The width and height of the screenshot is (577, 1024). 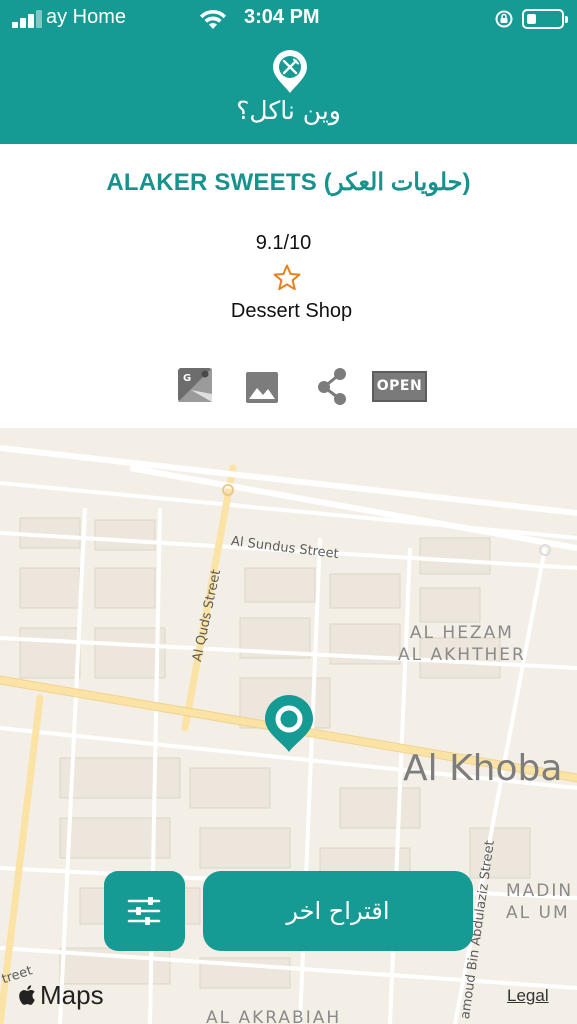 What do you see at coordinates (461, 633) in the screenshot?
I see `district-hezam-line1: AL HEZAM` at bounding box center [461, 633].